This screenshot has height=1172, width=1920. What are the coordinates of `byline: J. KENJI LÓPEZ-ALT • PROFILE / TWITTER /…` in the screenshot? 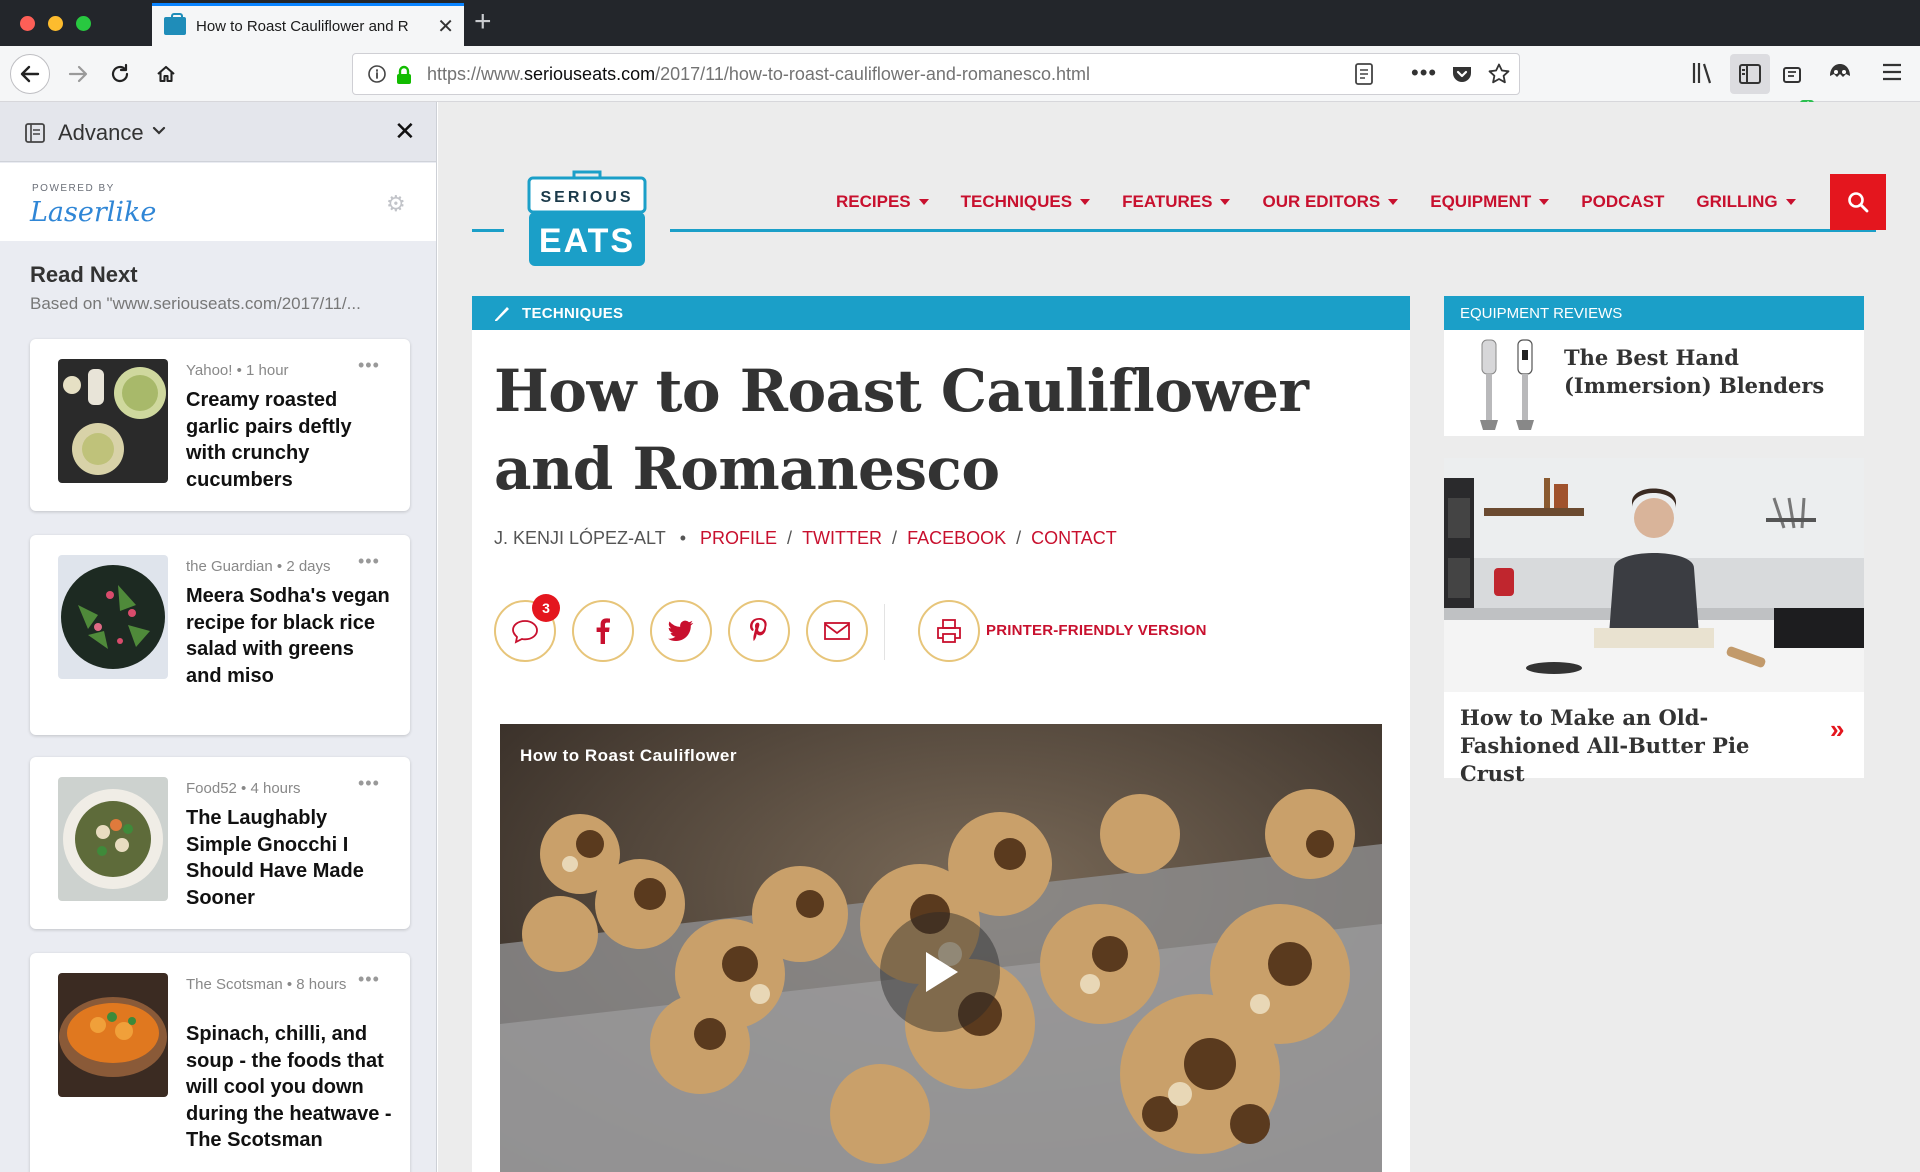 It's located at (805, 538).